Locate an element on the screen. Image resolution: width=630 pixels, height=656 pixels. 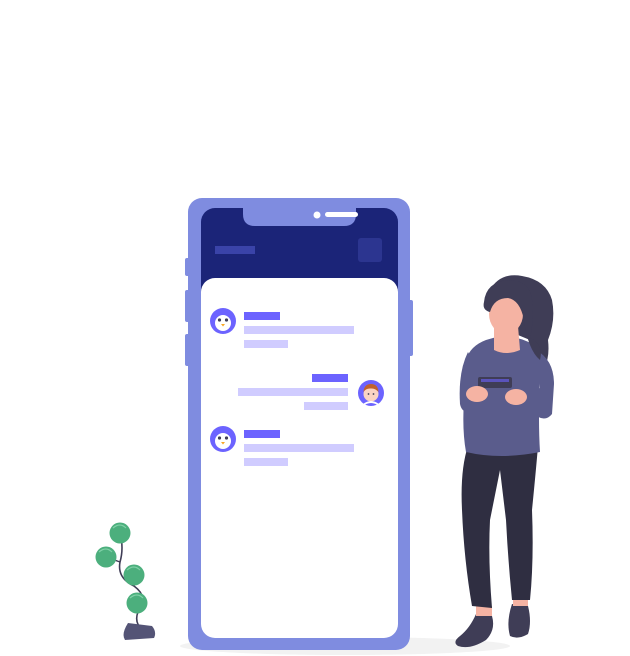
header-action-square is located at coordinates (370, 250).